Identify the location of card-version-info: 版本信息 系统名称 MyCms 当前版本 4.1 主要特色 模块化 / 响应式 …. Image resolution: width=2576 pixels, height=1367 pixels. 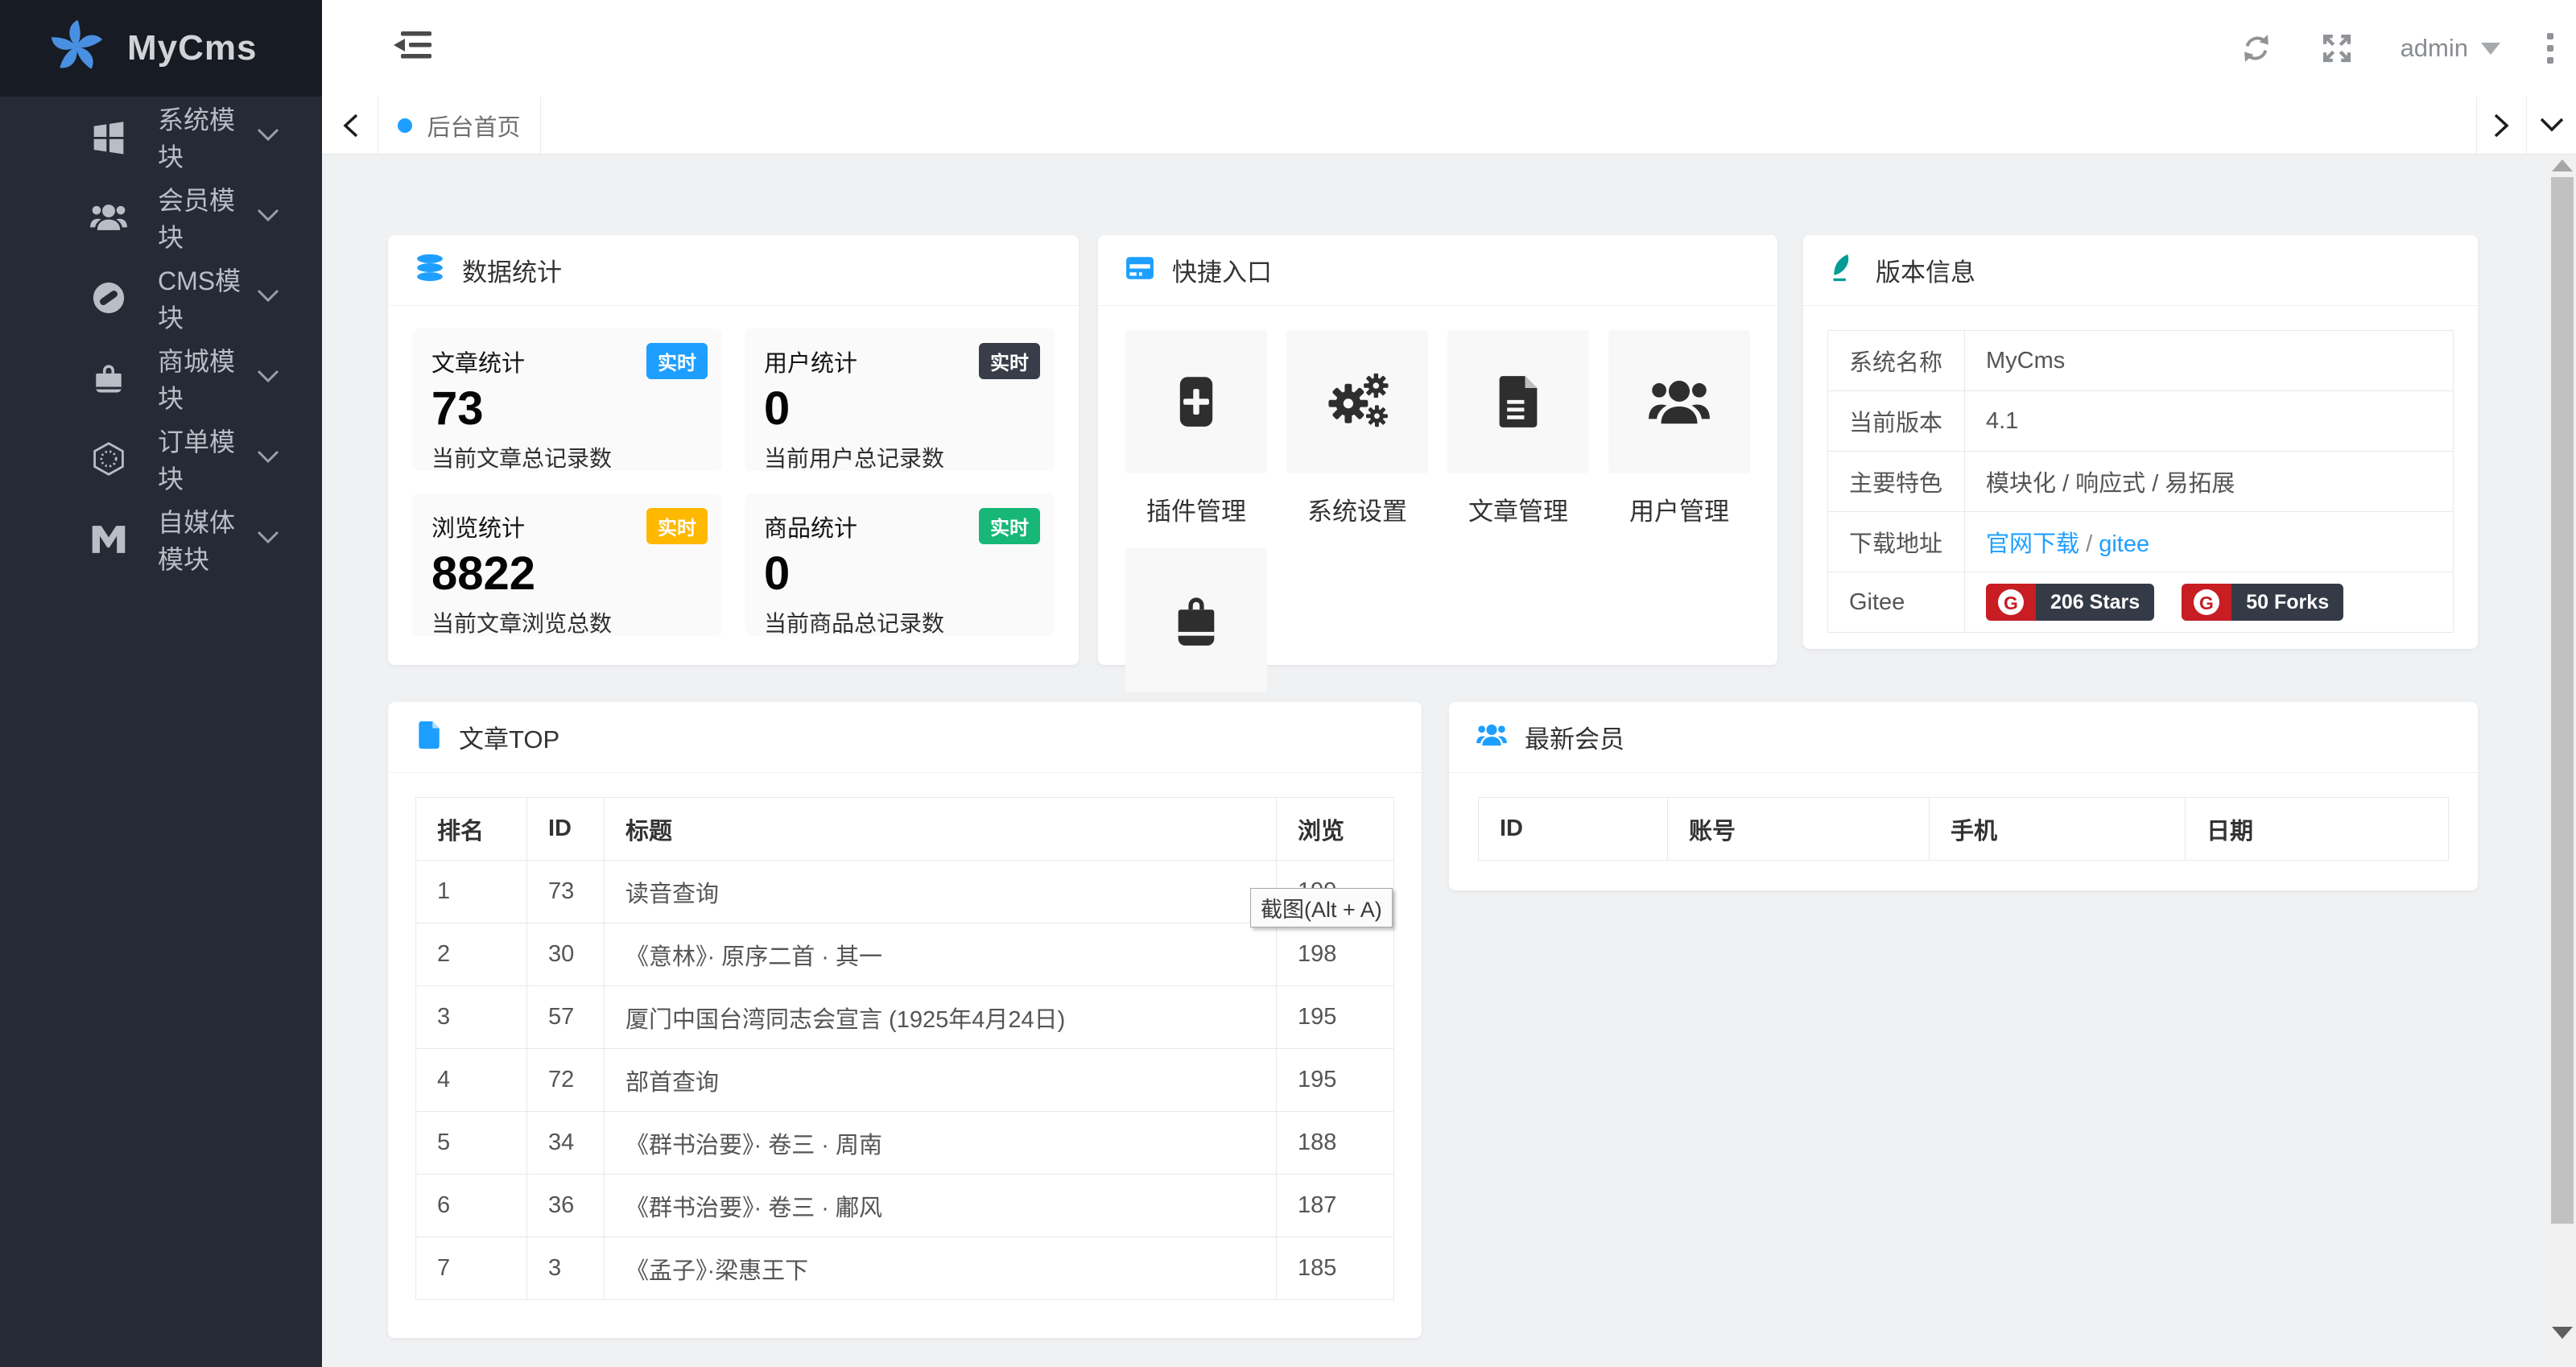
(2140, 442).